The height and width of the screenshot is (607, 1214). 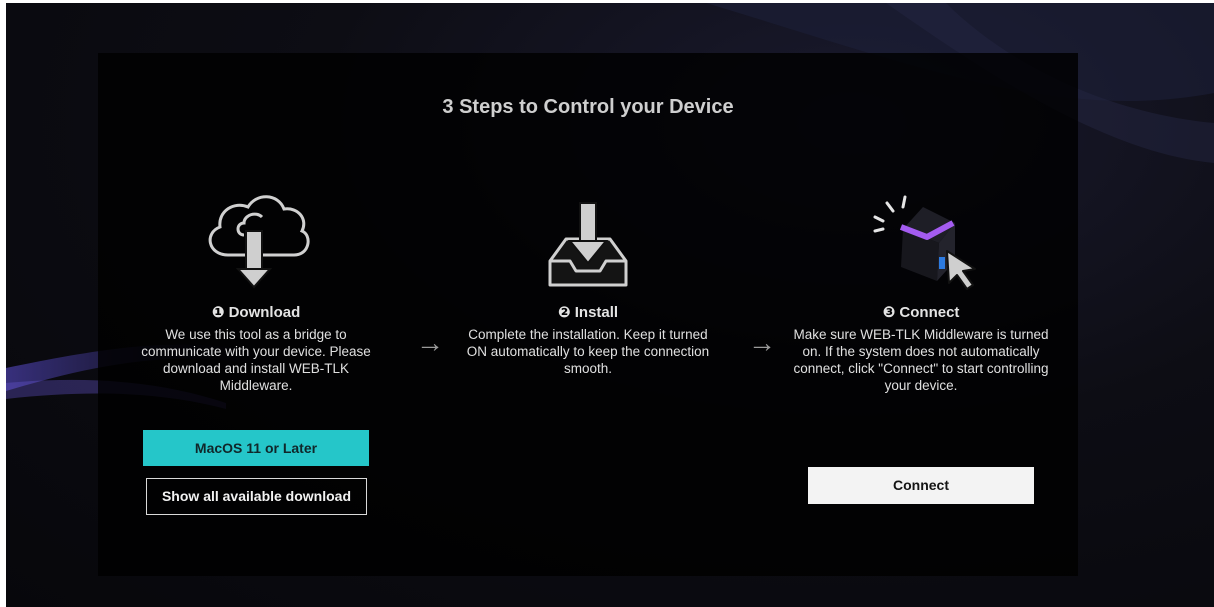 What do you see at coordinates (921, 312) in the screenshot?
I see `step-connect-title: ❸ Connect` at bounding box center [921, 312].